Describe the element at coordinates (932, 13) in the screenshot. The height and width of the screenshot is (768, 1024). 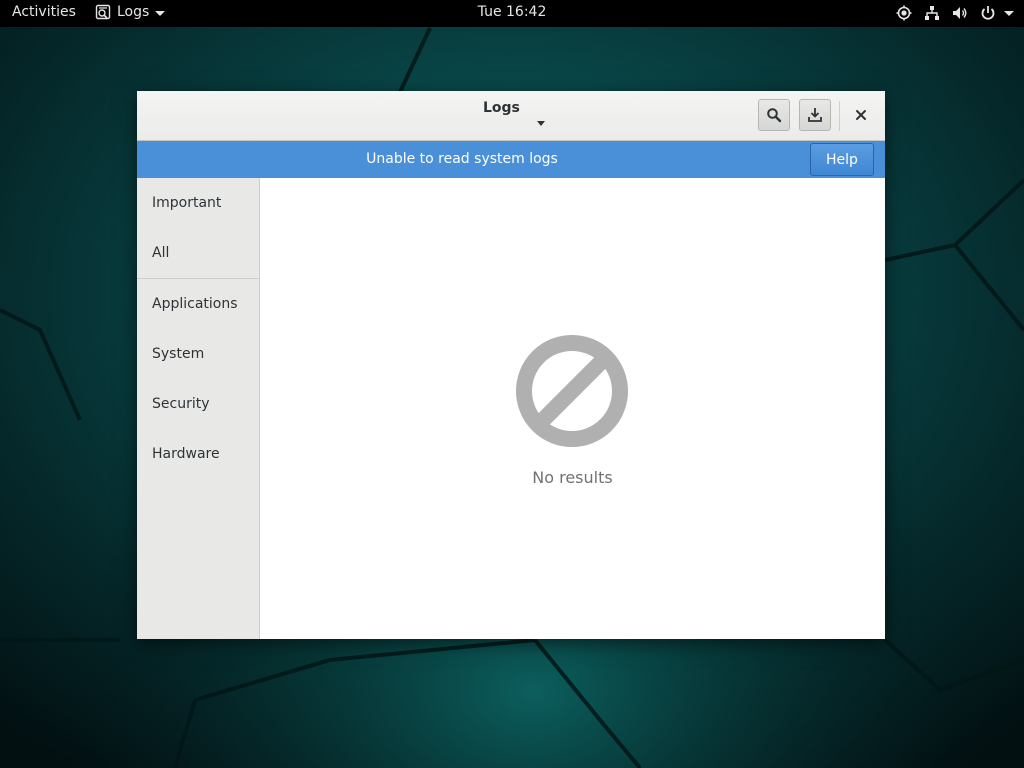
I see `network-icon` at that location.